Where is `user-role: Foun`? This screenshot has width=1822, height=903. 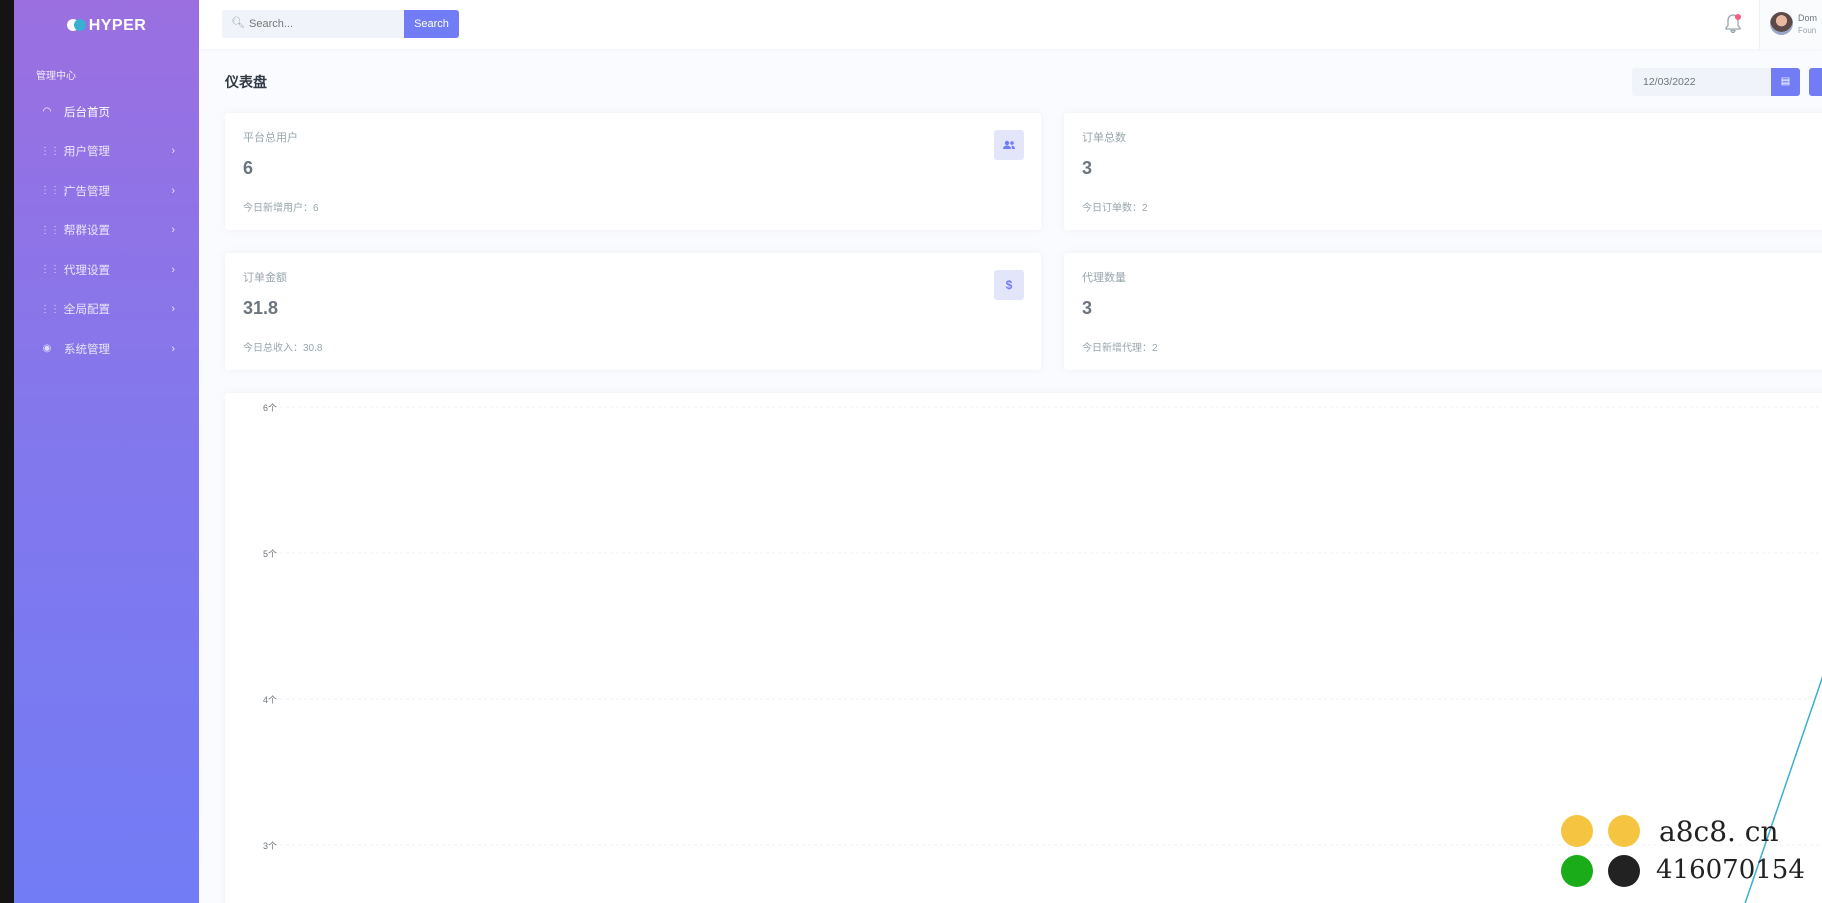
user-role: Foun is located at coordinates (1807, 30).